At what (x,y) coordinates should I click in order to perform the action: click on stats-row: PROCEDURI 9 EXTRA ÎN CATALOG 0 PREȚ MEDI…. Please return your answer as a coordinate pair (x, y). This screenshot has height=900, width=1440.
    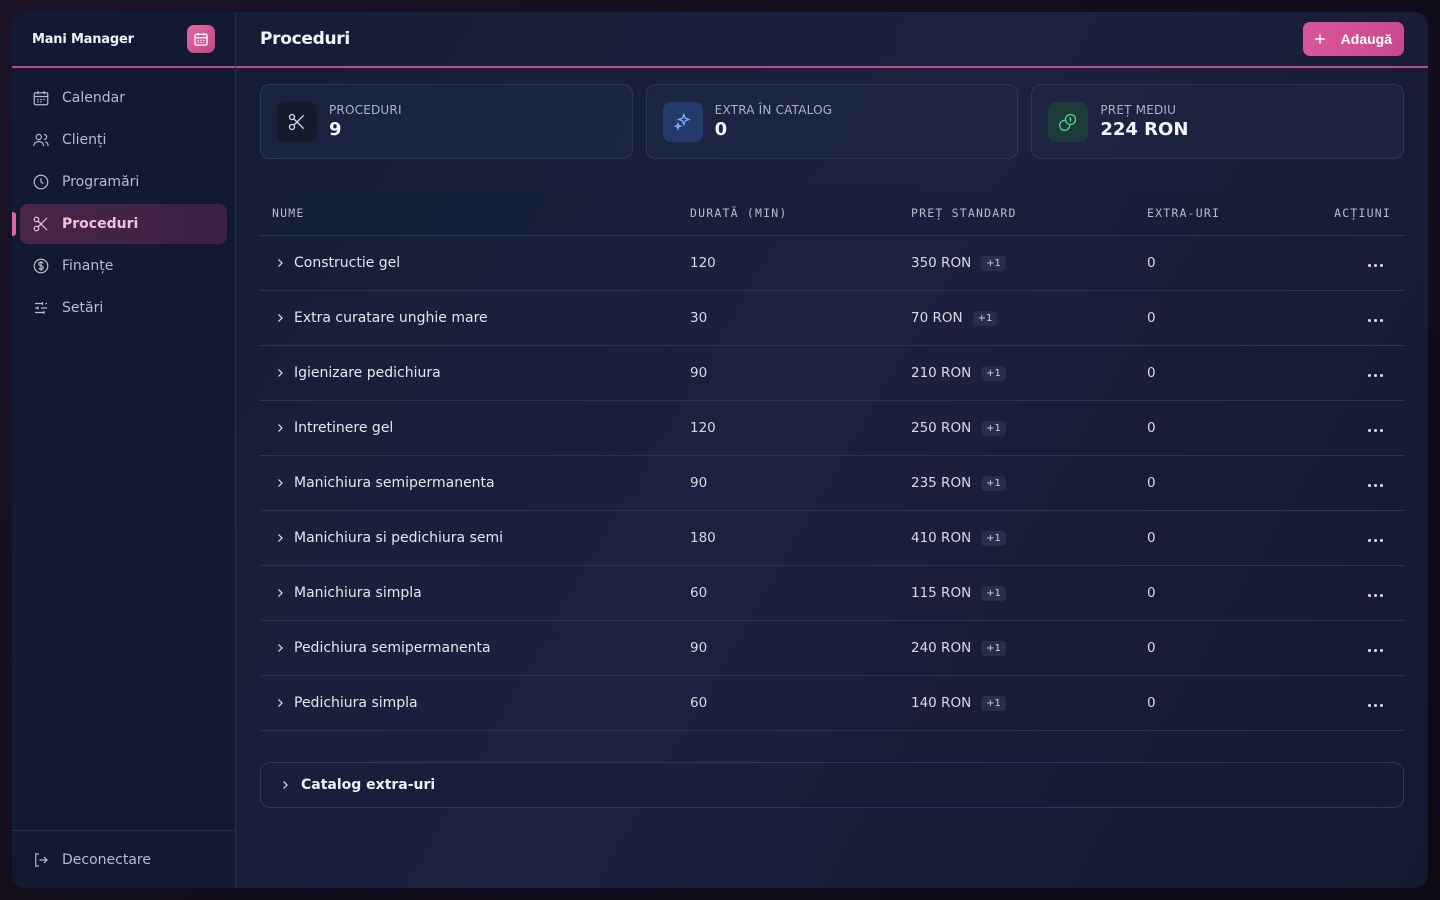
    Looking at the image, I should click on (832, 121).